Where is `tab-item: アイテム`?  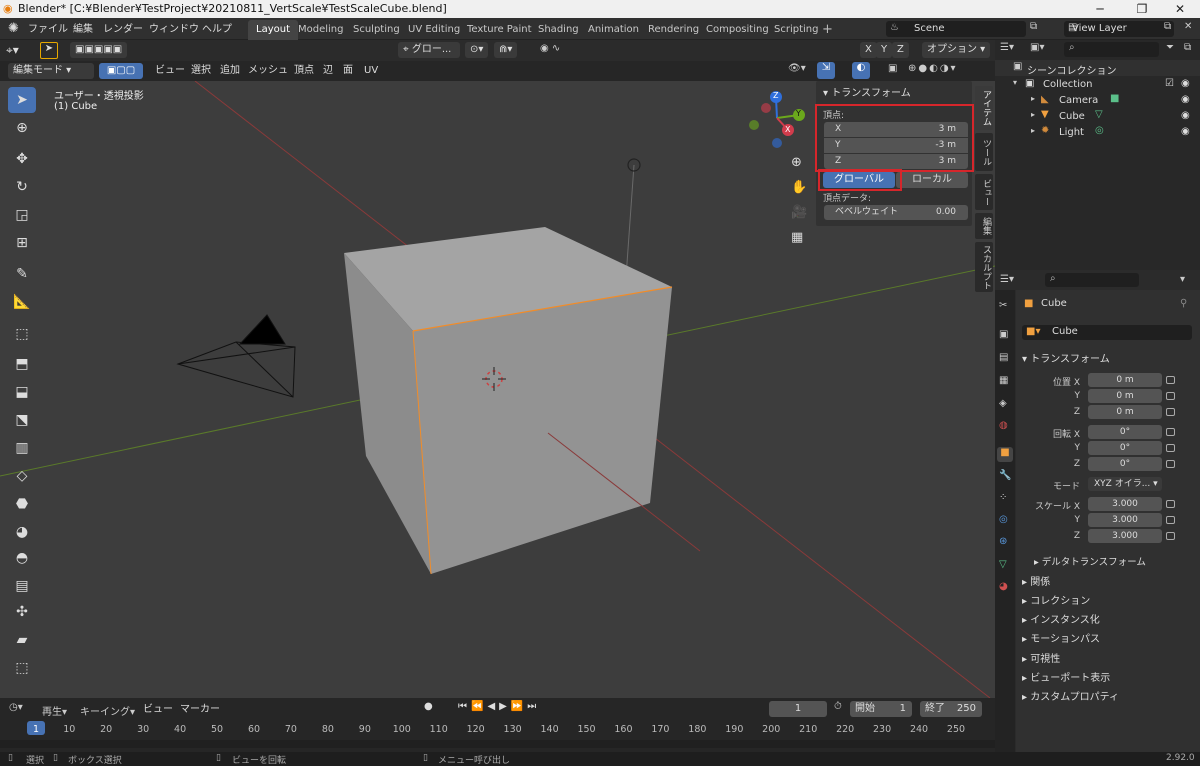 tab-item: アイテム is located at coordinates (984, 108).